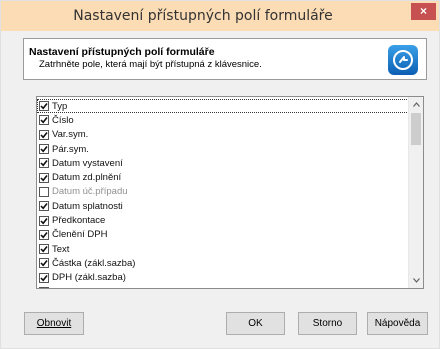 The image size is (440, 349). I want to click on checklist-item-label: Pár.sym., so click(70, 149).